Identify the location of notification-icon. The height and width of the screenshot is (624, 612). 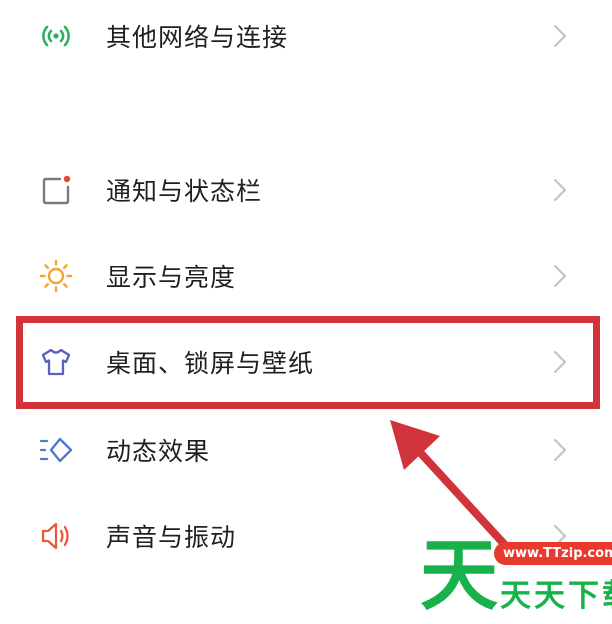
(56, 190).